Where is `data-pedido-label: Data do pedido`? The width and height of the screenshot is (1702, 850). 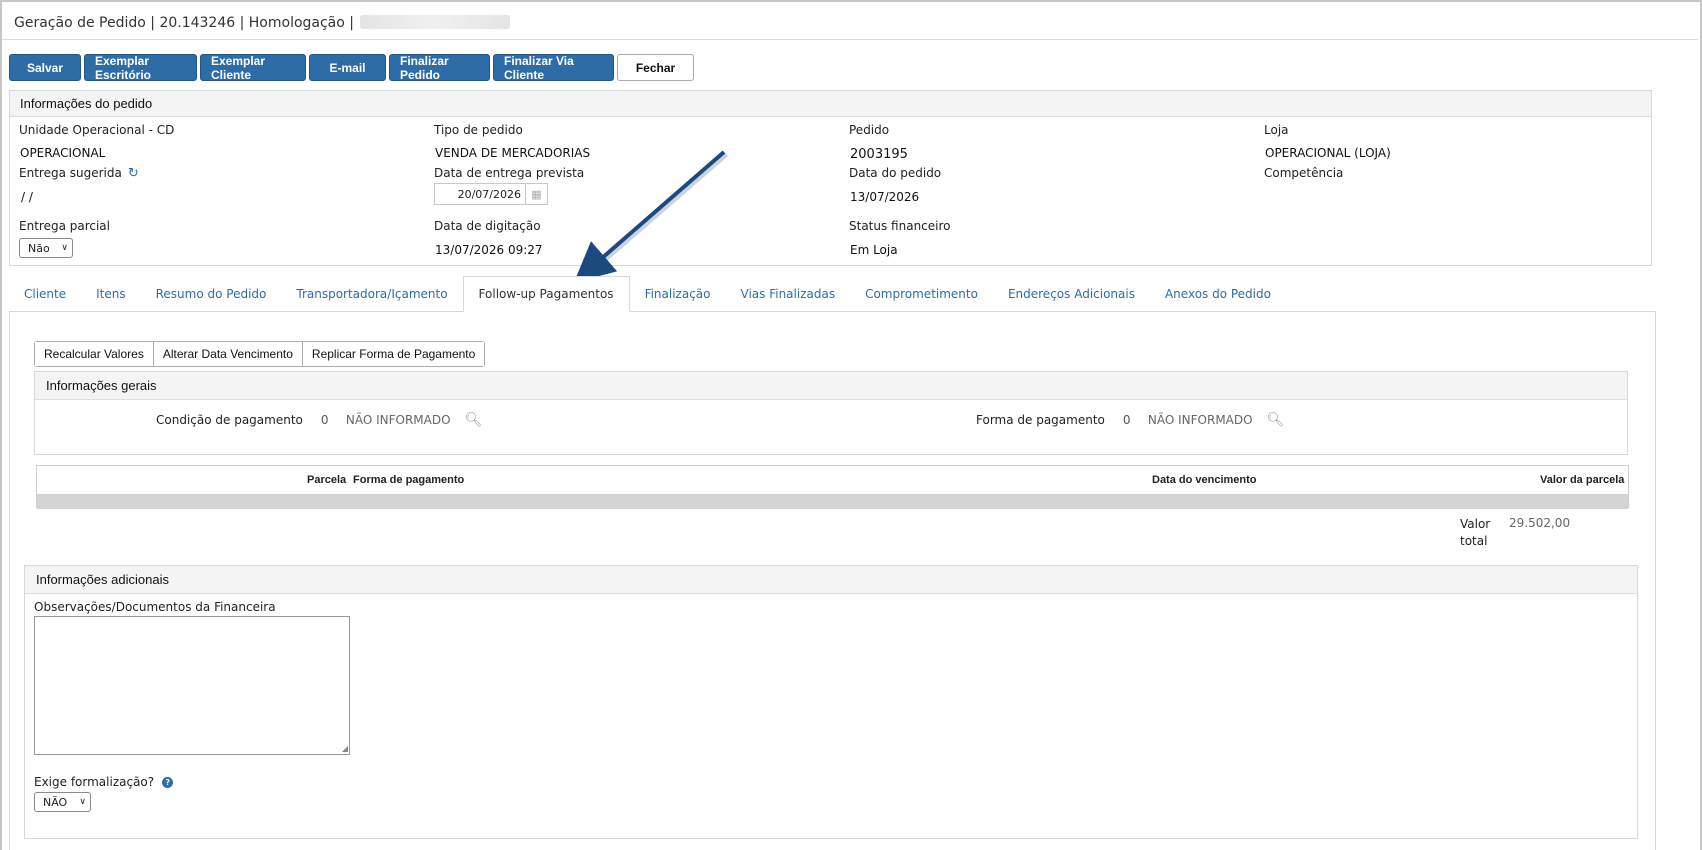 data-pedido-label: Data do pedido is located at coordinates (895, 173).